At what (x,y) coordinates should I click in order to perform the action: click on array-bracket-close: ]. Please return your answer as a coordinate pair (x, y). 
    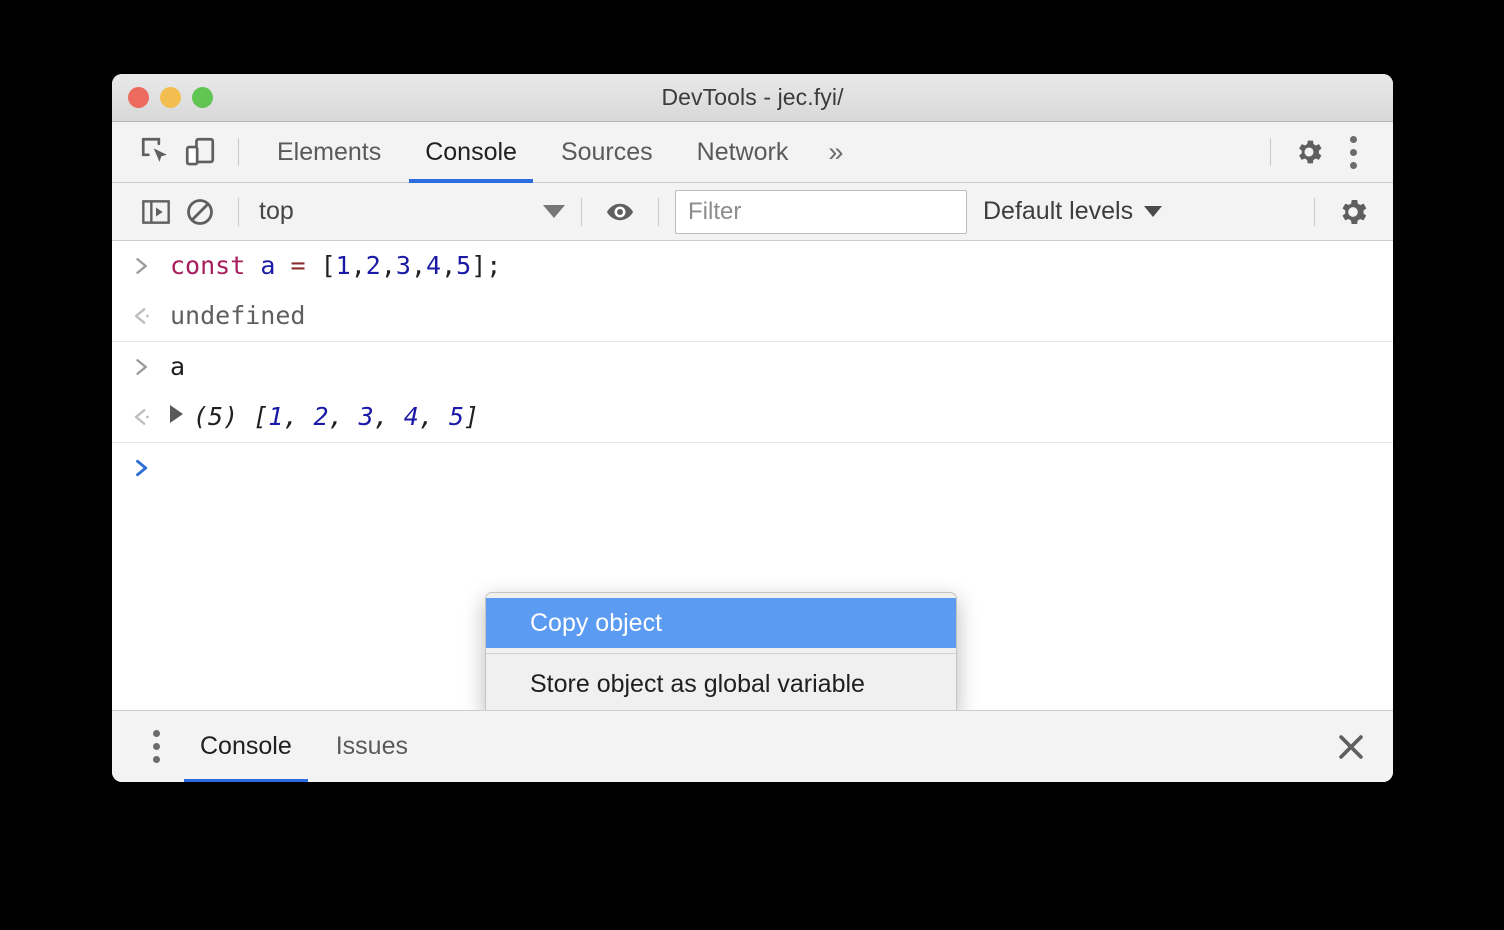
    Looking at the image, I should click on (472, 416).